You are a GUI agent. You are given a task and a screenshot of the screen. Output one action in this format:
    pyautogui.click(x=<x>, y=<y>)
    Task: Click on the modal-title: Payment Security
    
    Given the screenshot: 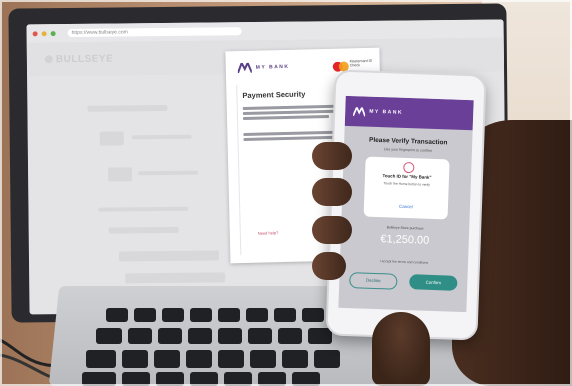 What is the action you would take?
    pyautogui.click(x=274, y=95)
    